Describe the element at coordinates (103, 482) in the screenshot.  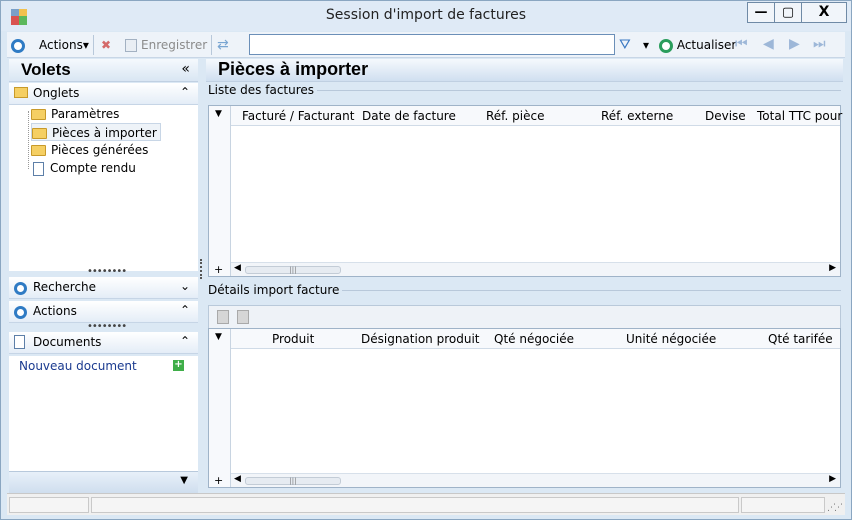
I see `panes-footer: ▼` at that location.